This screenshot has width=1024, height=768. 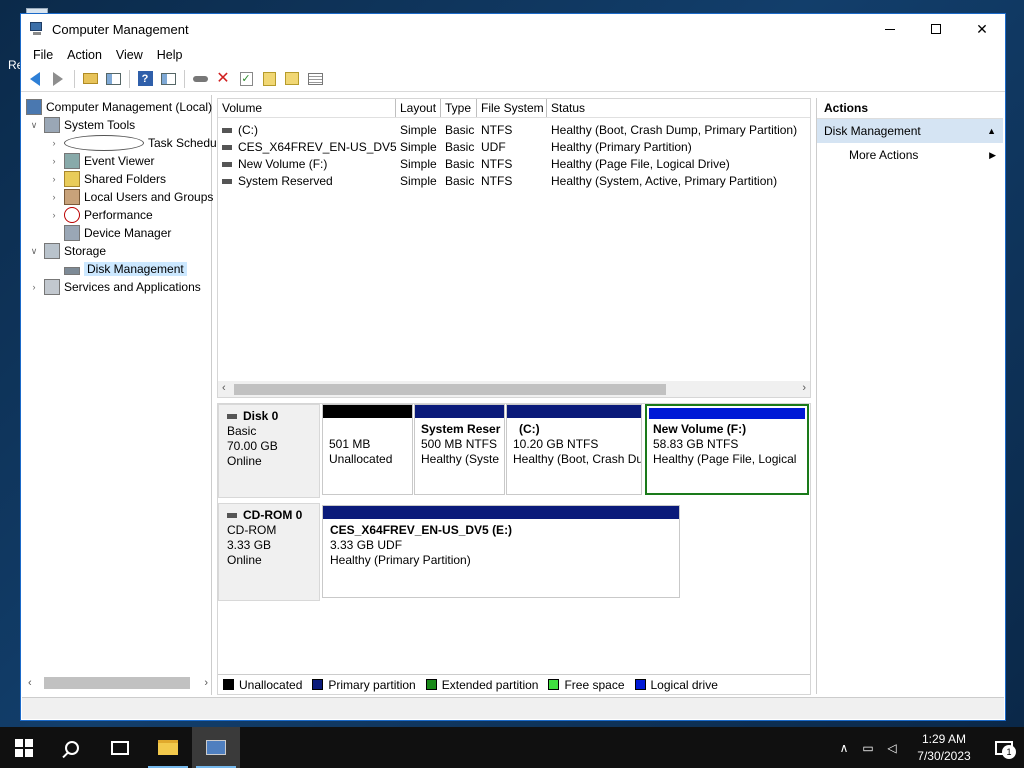 What do you see at coordinates (72, 197) in the screenshot?
I see `users-icon` at bounding box center [72, 197].